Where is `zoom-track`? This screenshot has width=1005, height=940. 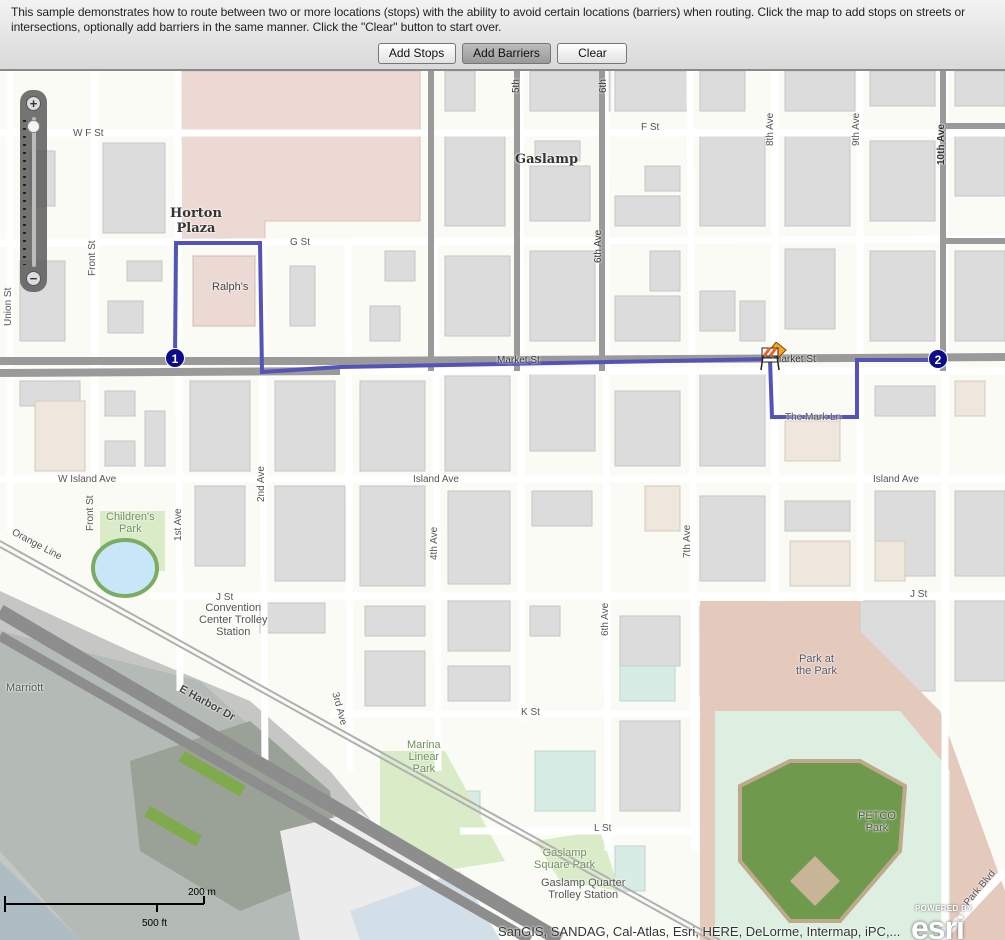 zoom-track is located at coordinates (34, 192).